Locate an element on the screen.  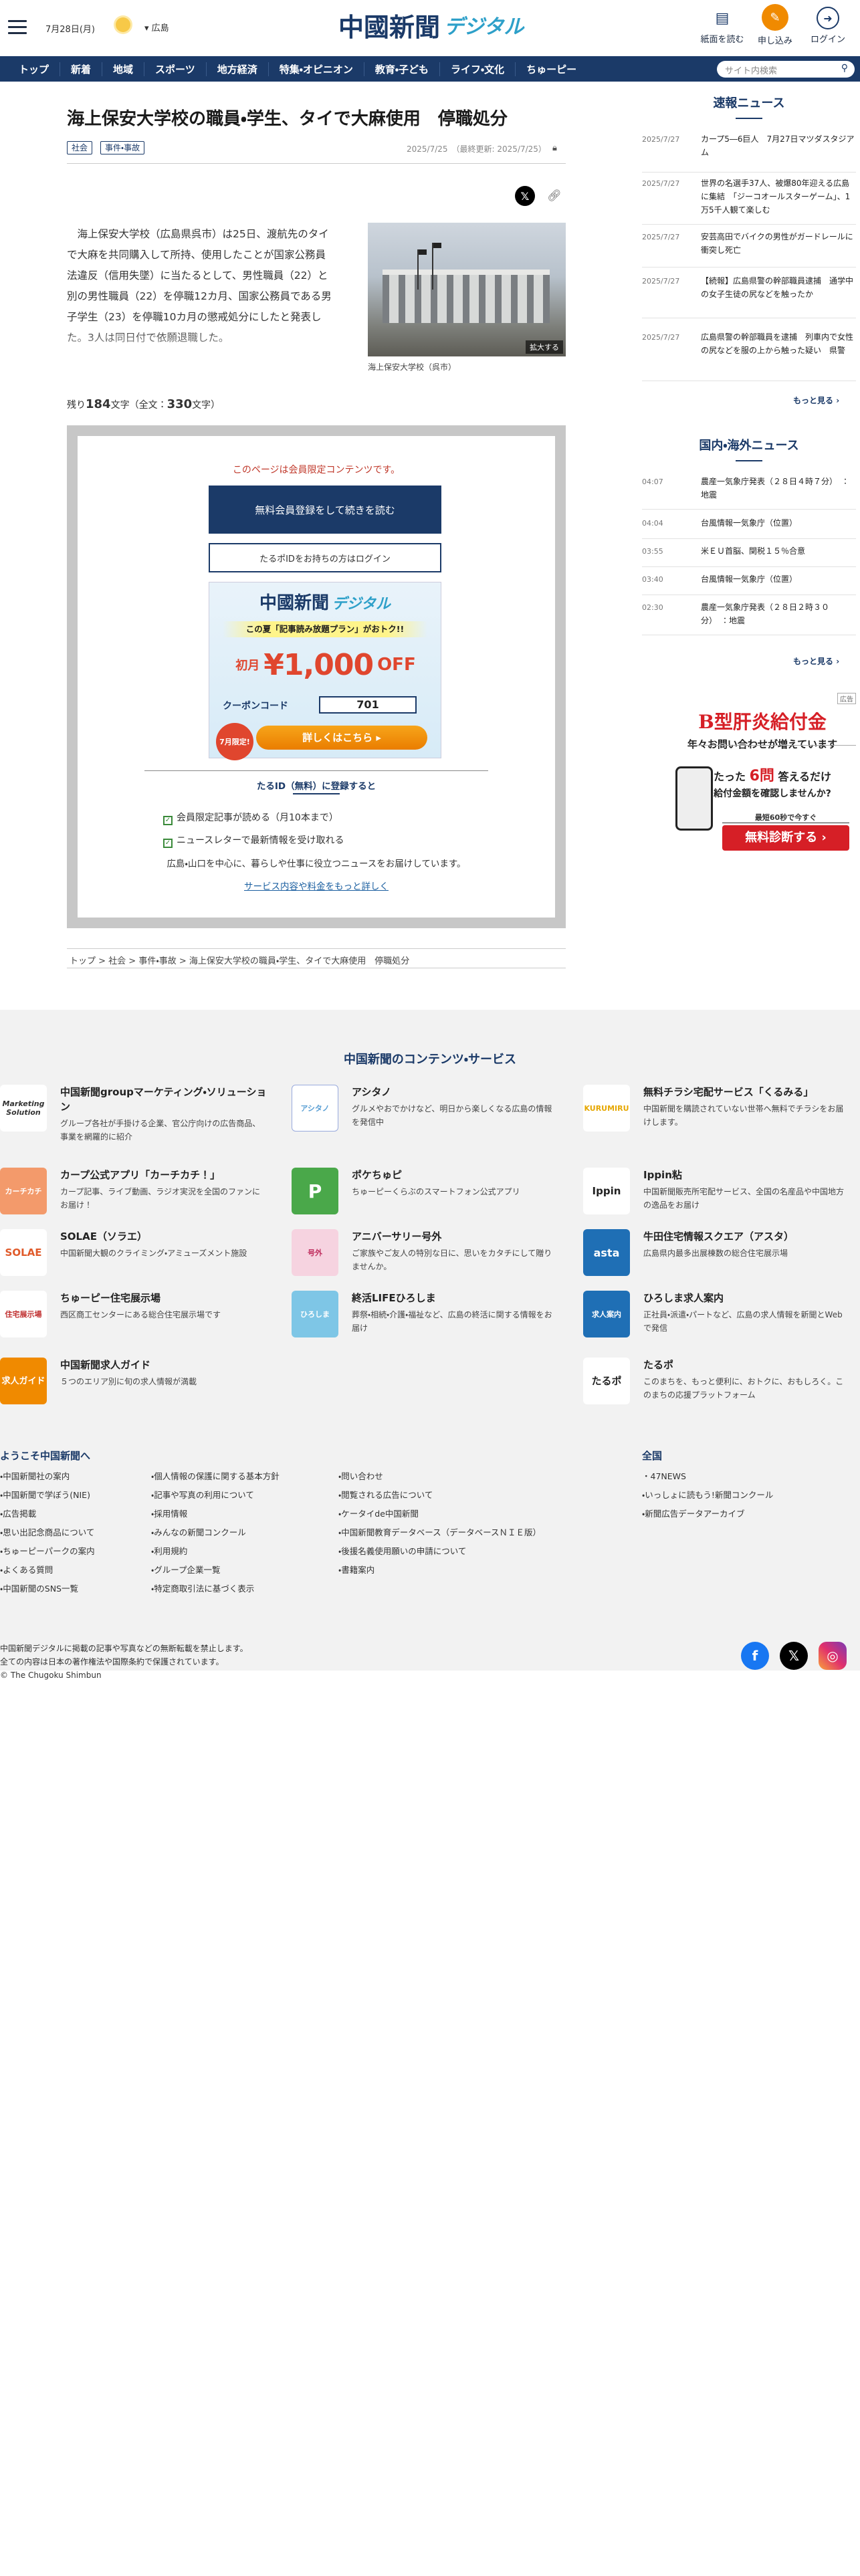
ad-cta-label: 無料診断する is located at coordinates (781, 838).